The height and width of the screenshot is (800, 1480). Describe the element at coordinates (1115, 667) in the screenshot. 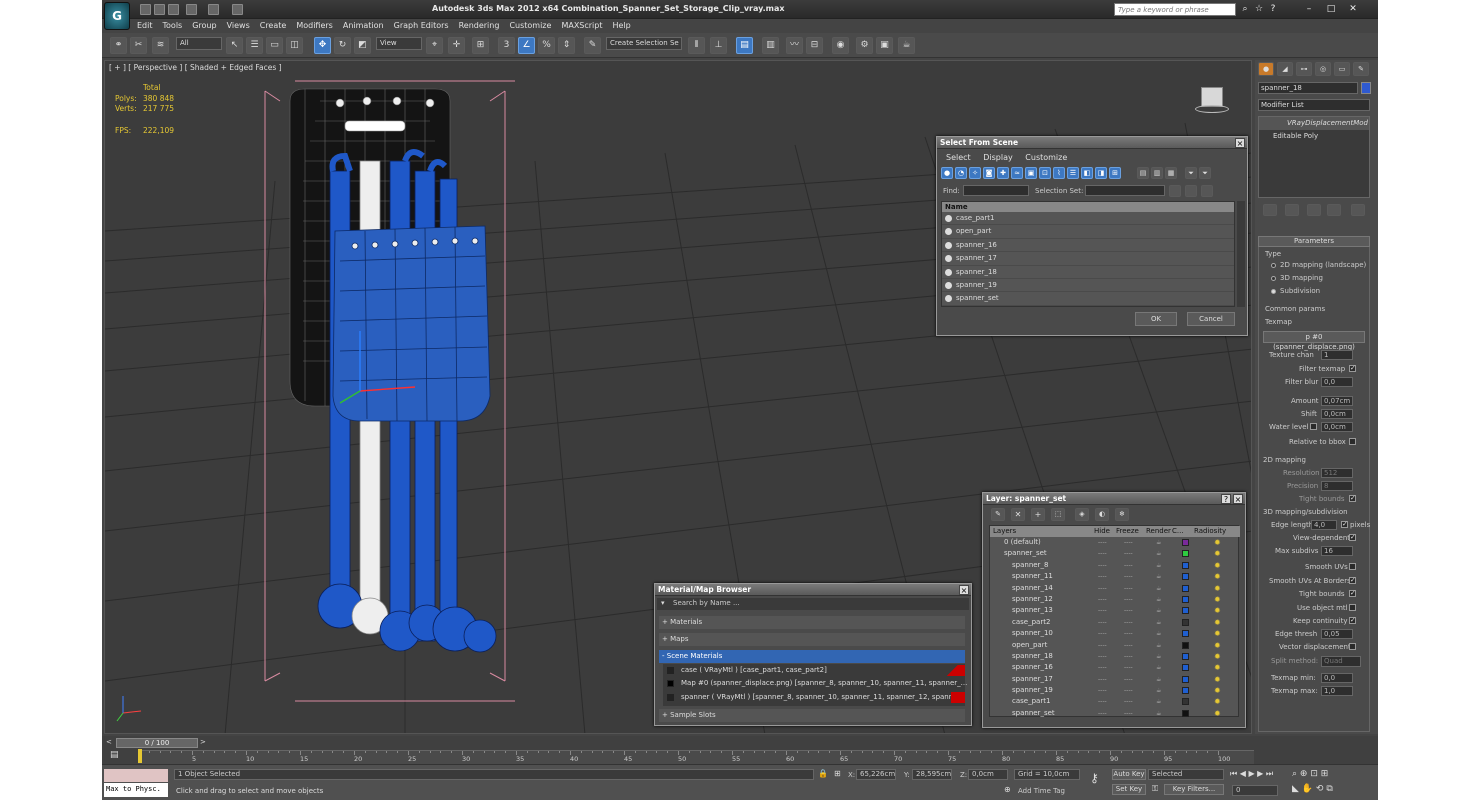

I see `layer-row: spanner_16 ---- ---- ☕ ✹` at that location.